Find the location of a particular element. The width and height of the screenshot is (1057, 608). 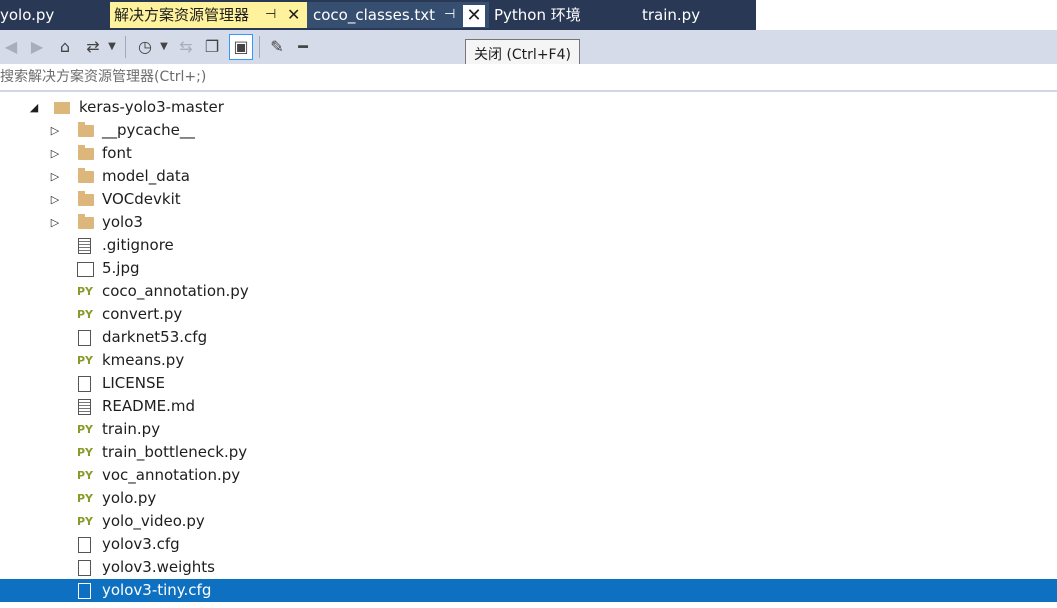

tree-node-label: coco_annotation.py is located at coordinates (175, 291).